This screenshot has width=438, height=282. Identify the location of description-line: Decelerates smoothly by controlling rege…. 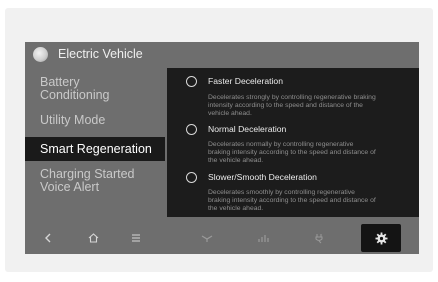
(281, 192).